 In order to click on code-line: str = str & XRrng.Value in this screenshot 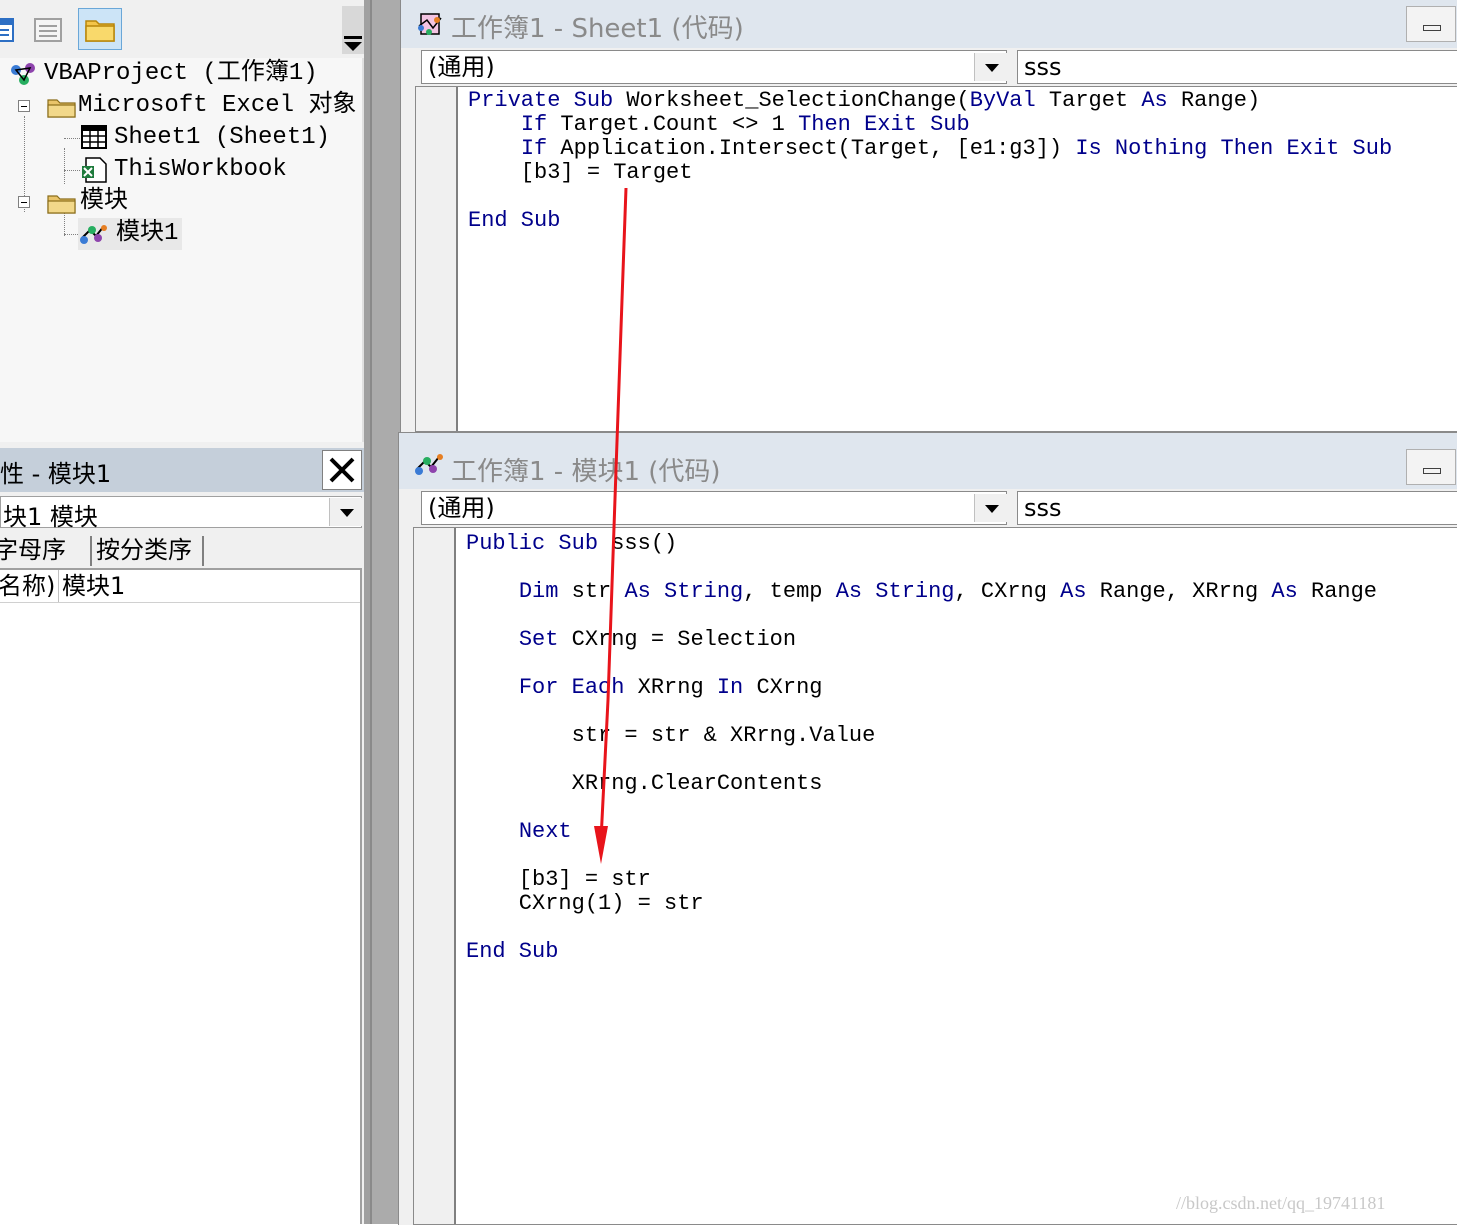, I will do `click(671, 736)`.